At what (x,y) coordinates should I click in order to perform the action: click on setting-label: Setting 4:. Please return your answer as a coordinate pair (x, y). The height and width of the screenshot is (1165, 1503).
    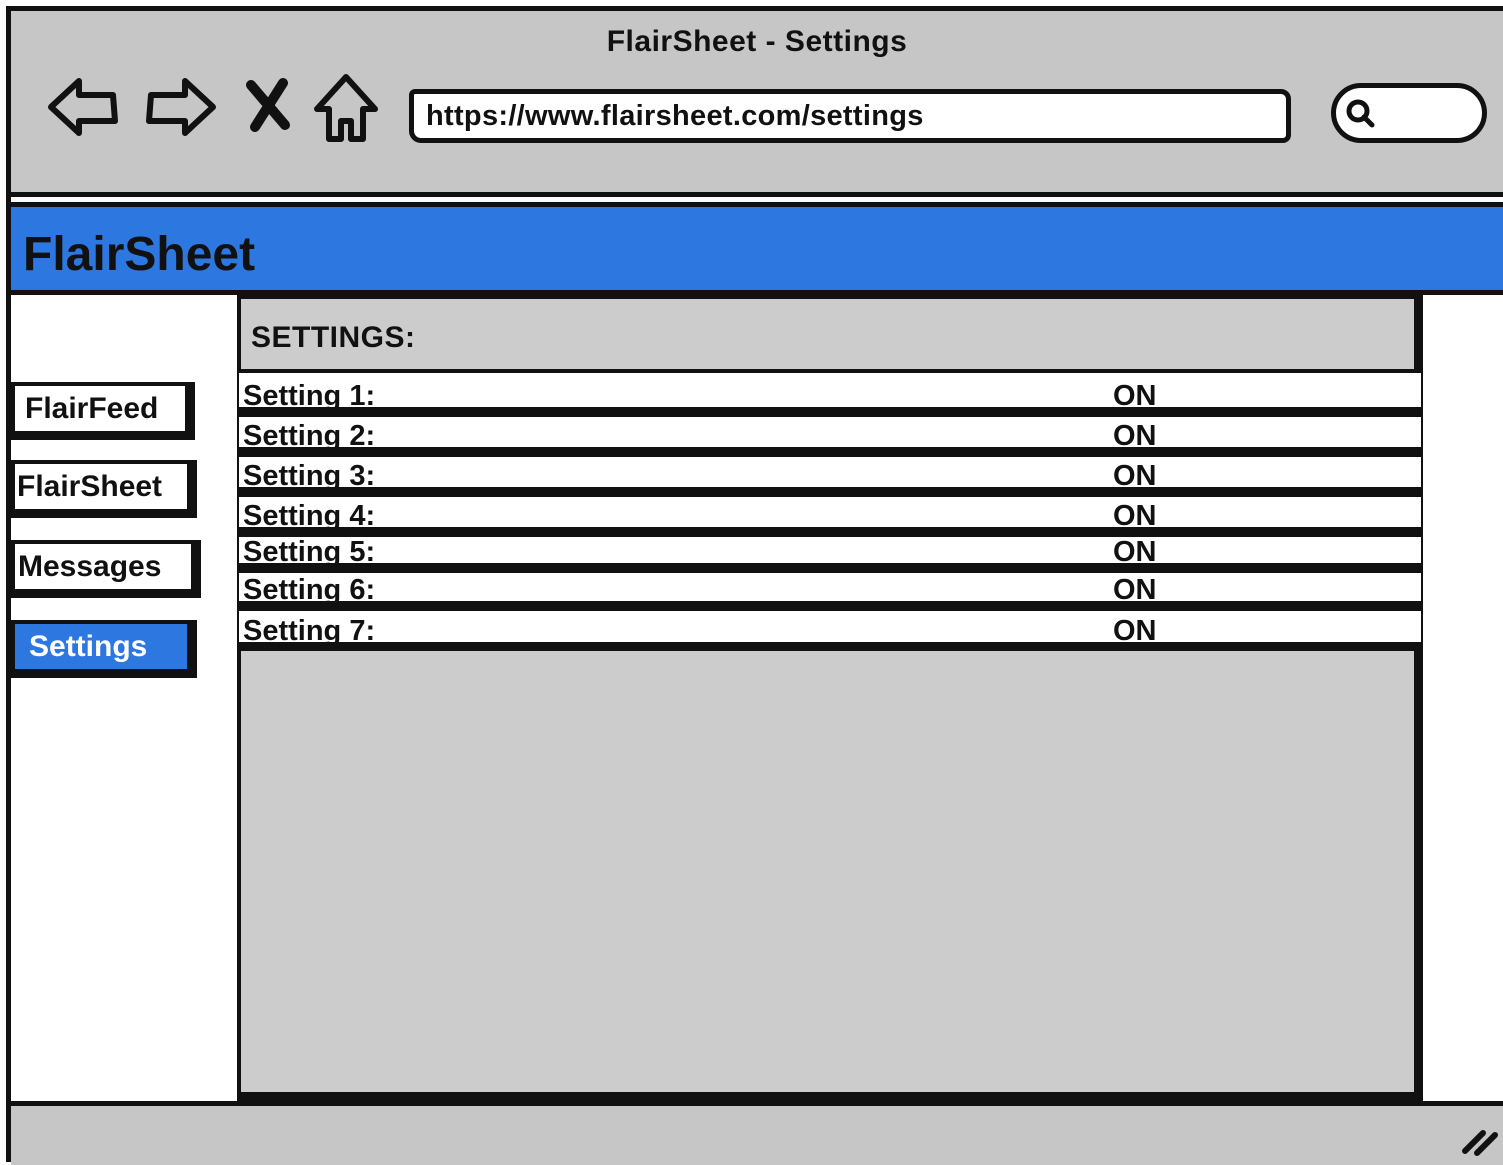
    Looking at the image, I should click on (309, 516).